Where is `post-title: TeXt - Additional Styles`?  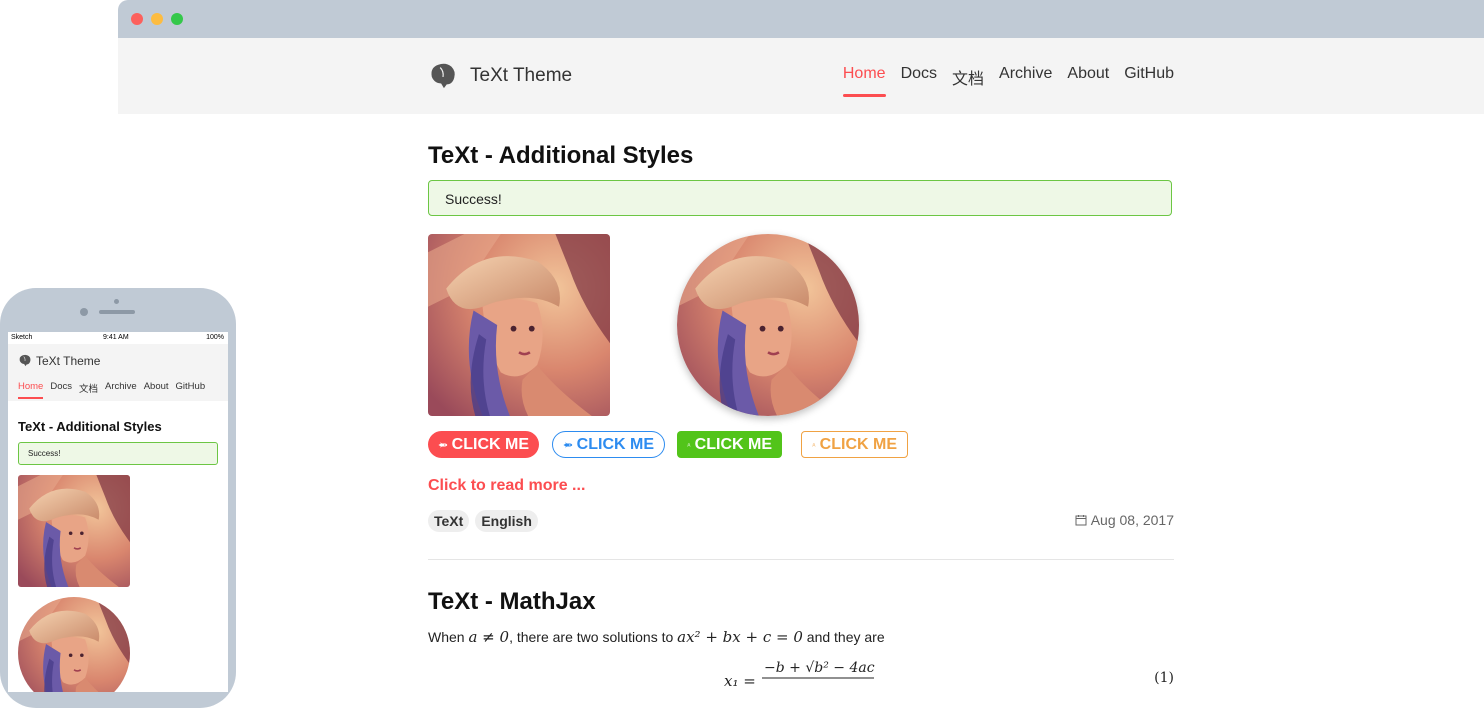 post-title: TeXt - Additional Styles is located at coordinates (560, 156).